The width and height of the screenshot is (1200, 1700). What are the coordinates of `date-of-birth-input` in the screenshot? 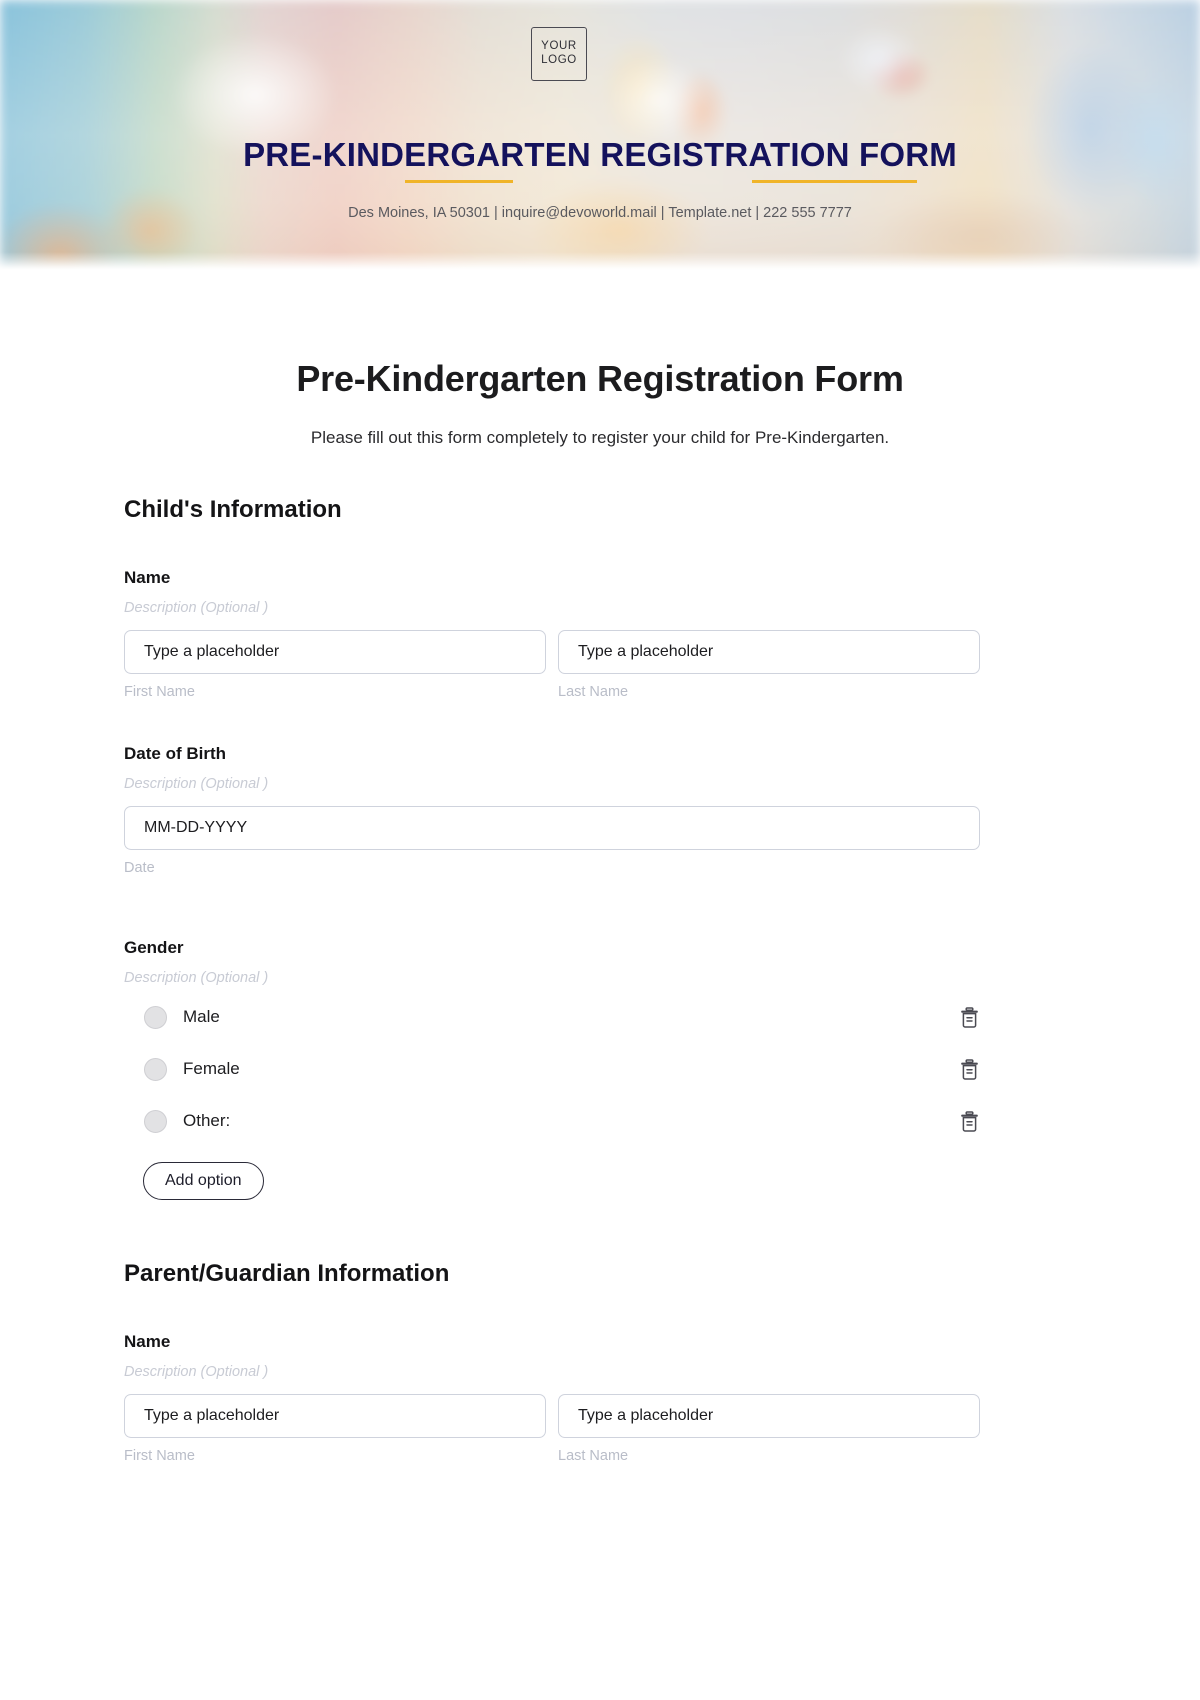 It's located at (552, 828).